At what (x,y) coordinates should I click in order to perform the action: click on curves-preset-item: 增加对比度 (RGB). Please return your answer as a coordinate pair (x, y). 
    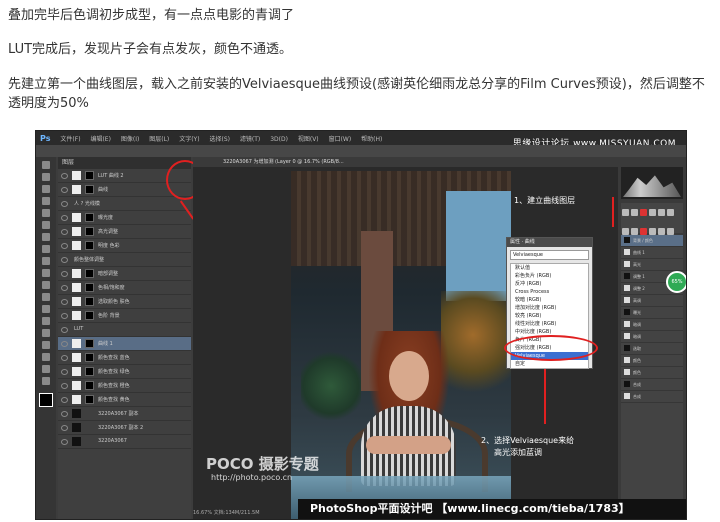
    Looking at the image, I should click on (549, 308).